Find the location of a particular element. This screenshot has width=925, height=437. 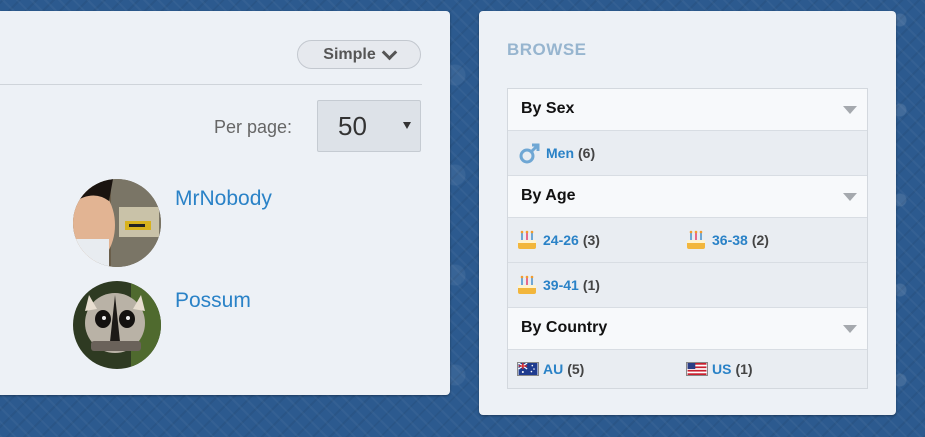

browse-item-men: Men (6) is located at coordinates (556, 153).